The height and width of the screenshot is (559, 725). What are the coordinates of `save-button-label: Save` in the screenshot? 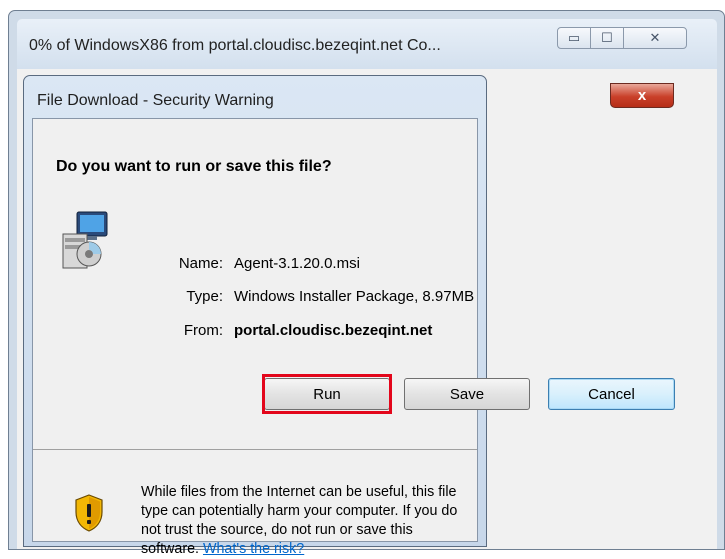 It's located at (467, 394).